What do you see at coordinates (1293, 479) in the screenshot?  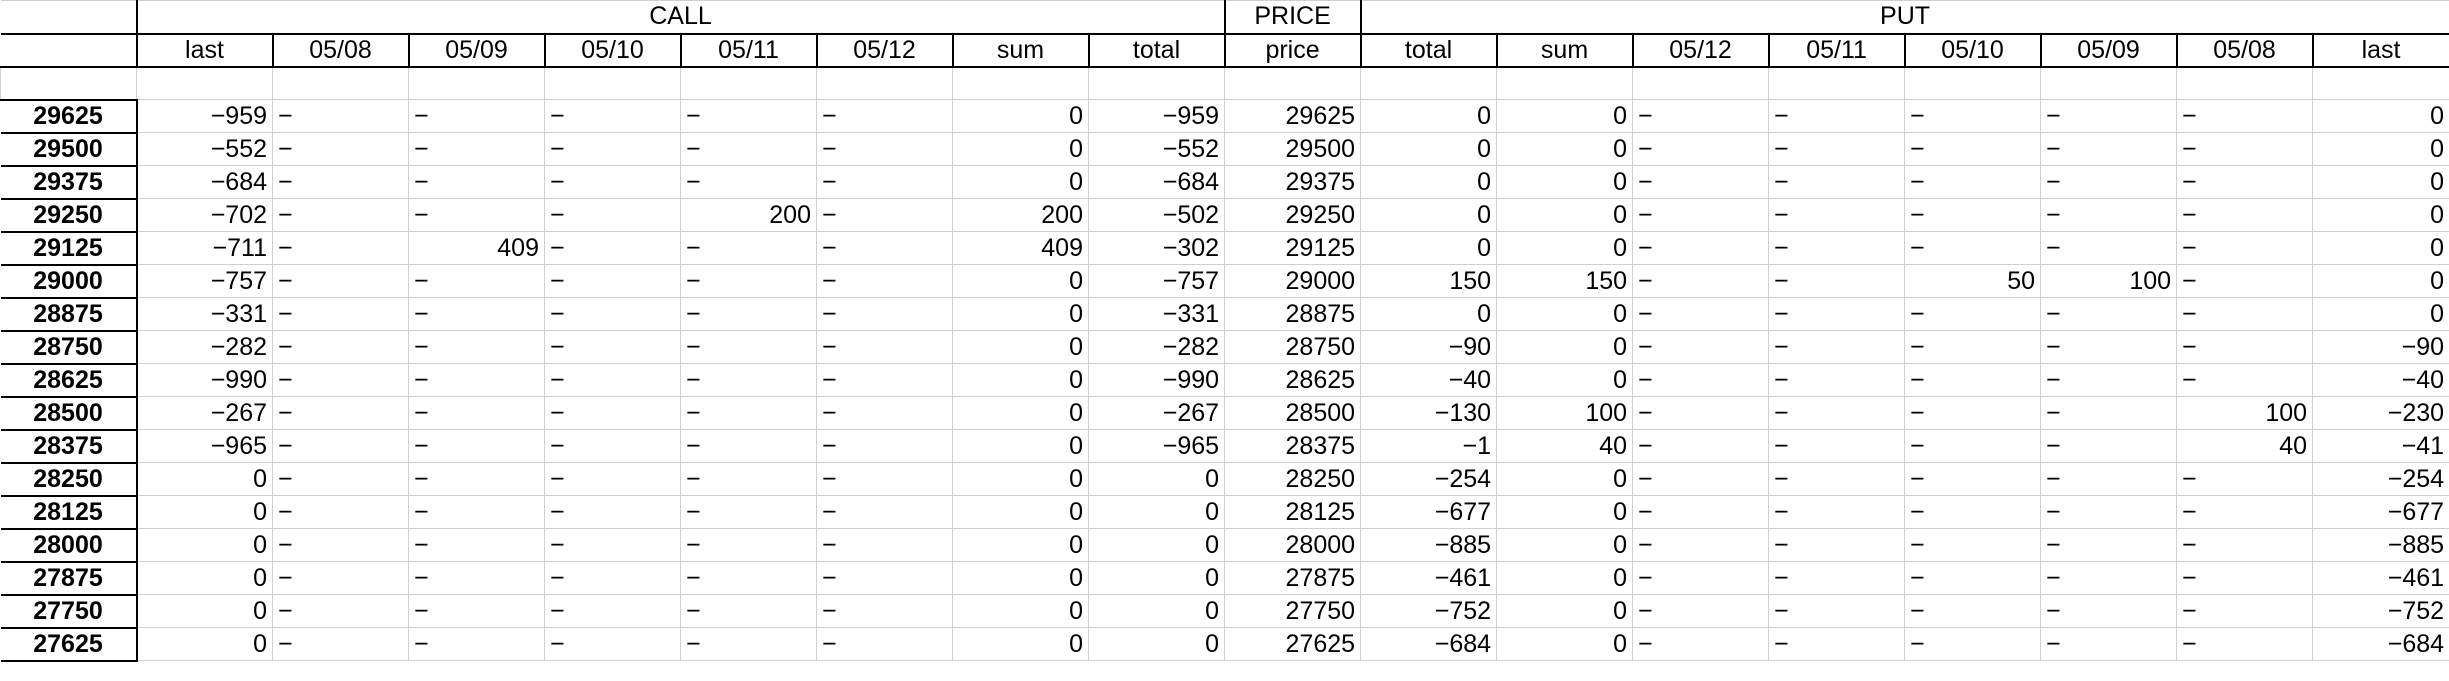 I see `table-cell: 28250` at bounding box center [1293, 479].